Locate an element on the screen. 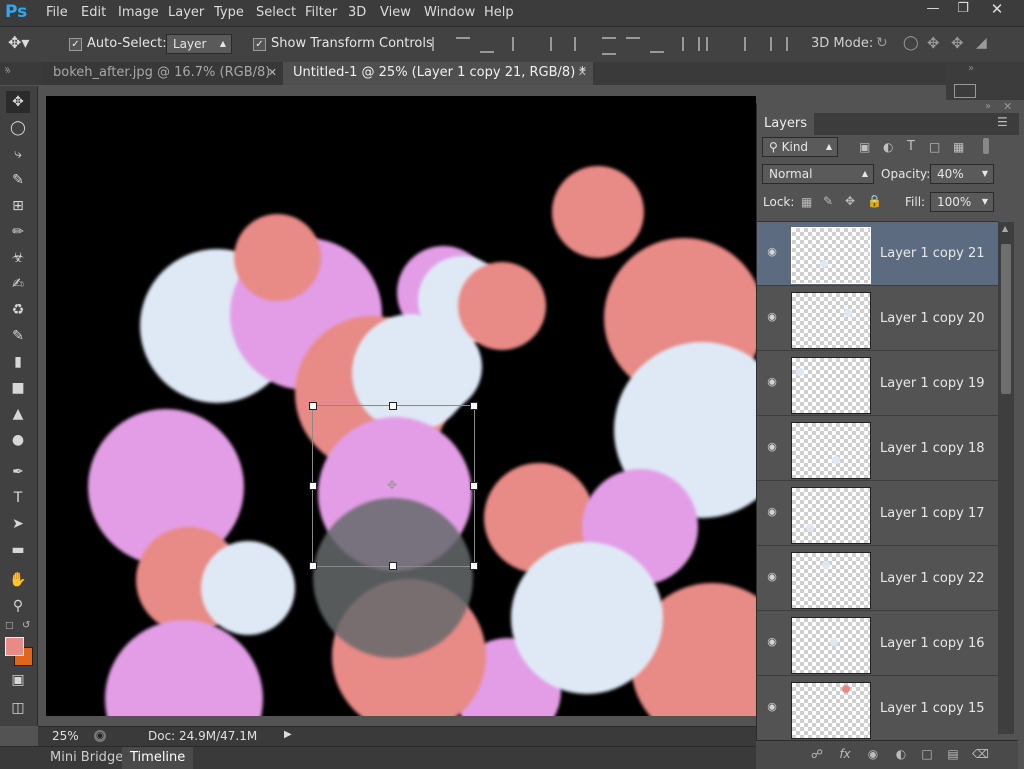 Image resolution: width=1024 pixels, height=769 pixels. scale-3d-icon: ◢ is located at coordinates (981, 43).